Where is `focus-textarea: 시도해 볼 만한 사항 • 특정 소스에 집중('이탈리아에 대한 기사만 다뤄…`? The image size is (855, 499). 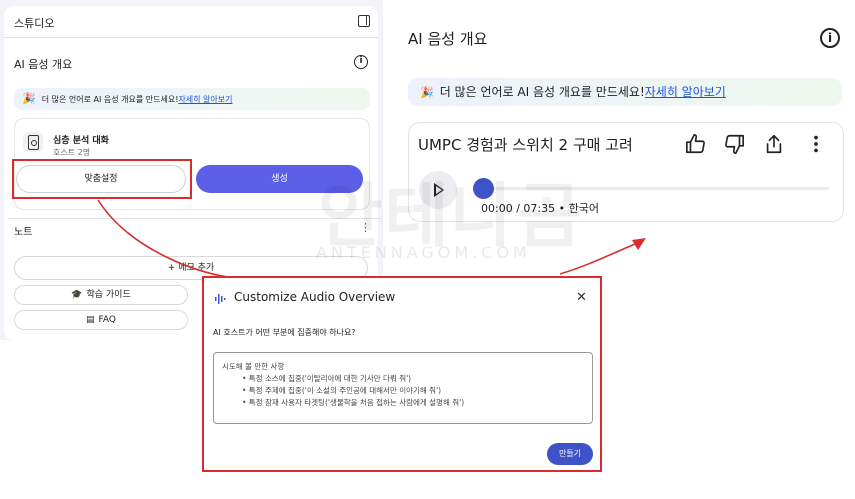
focus-textarea: 시도해 볼 만한 사항 • 특정 소스에 집중('이탈리아에 대한 기사만 다뤄… is located at coordinates (403, 388).